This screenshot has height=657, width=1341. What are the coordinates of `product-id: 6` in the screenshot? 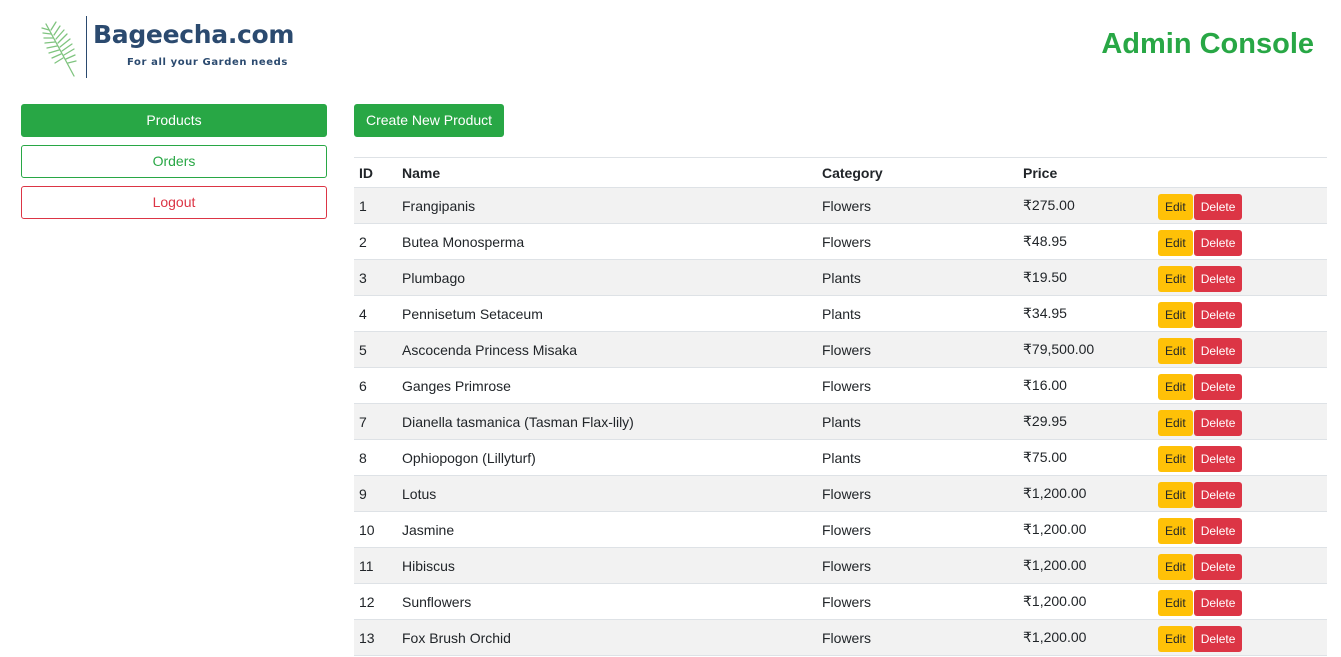 It's located at (375, 385).